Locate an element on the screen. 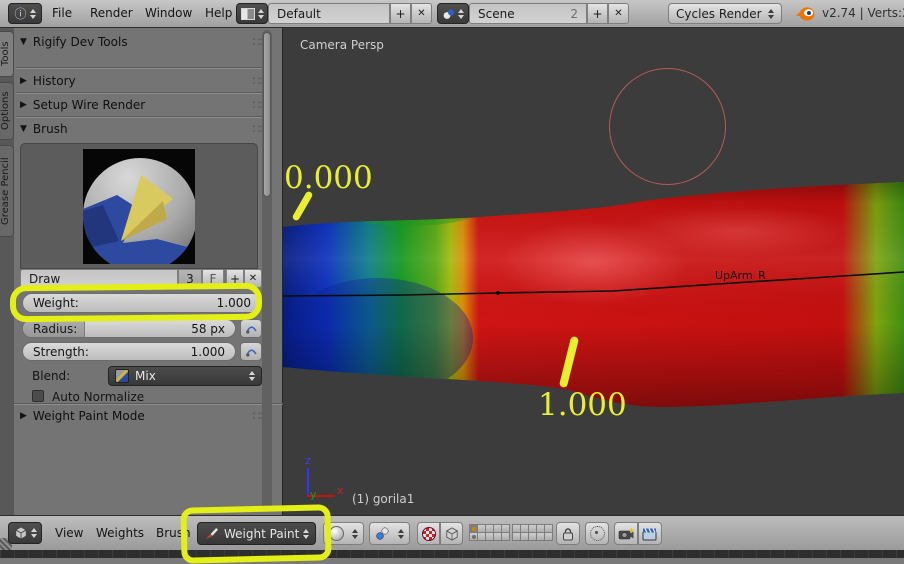 The width and height of the screenshot is (904, 564). brush-users-button: 3 is located at coordinates (190, 278).